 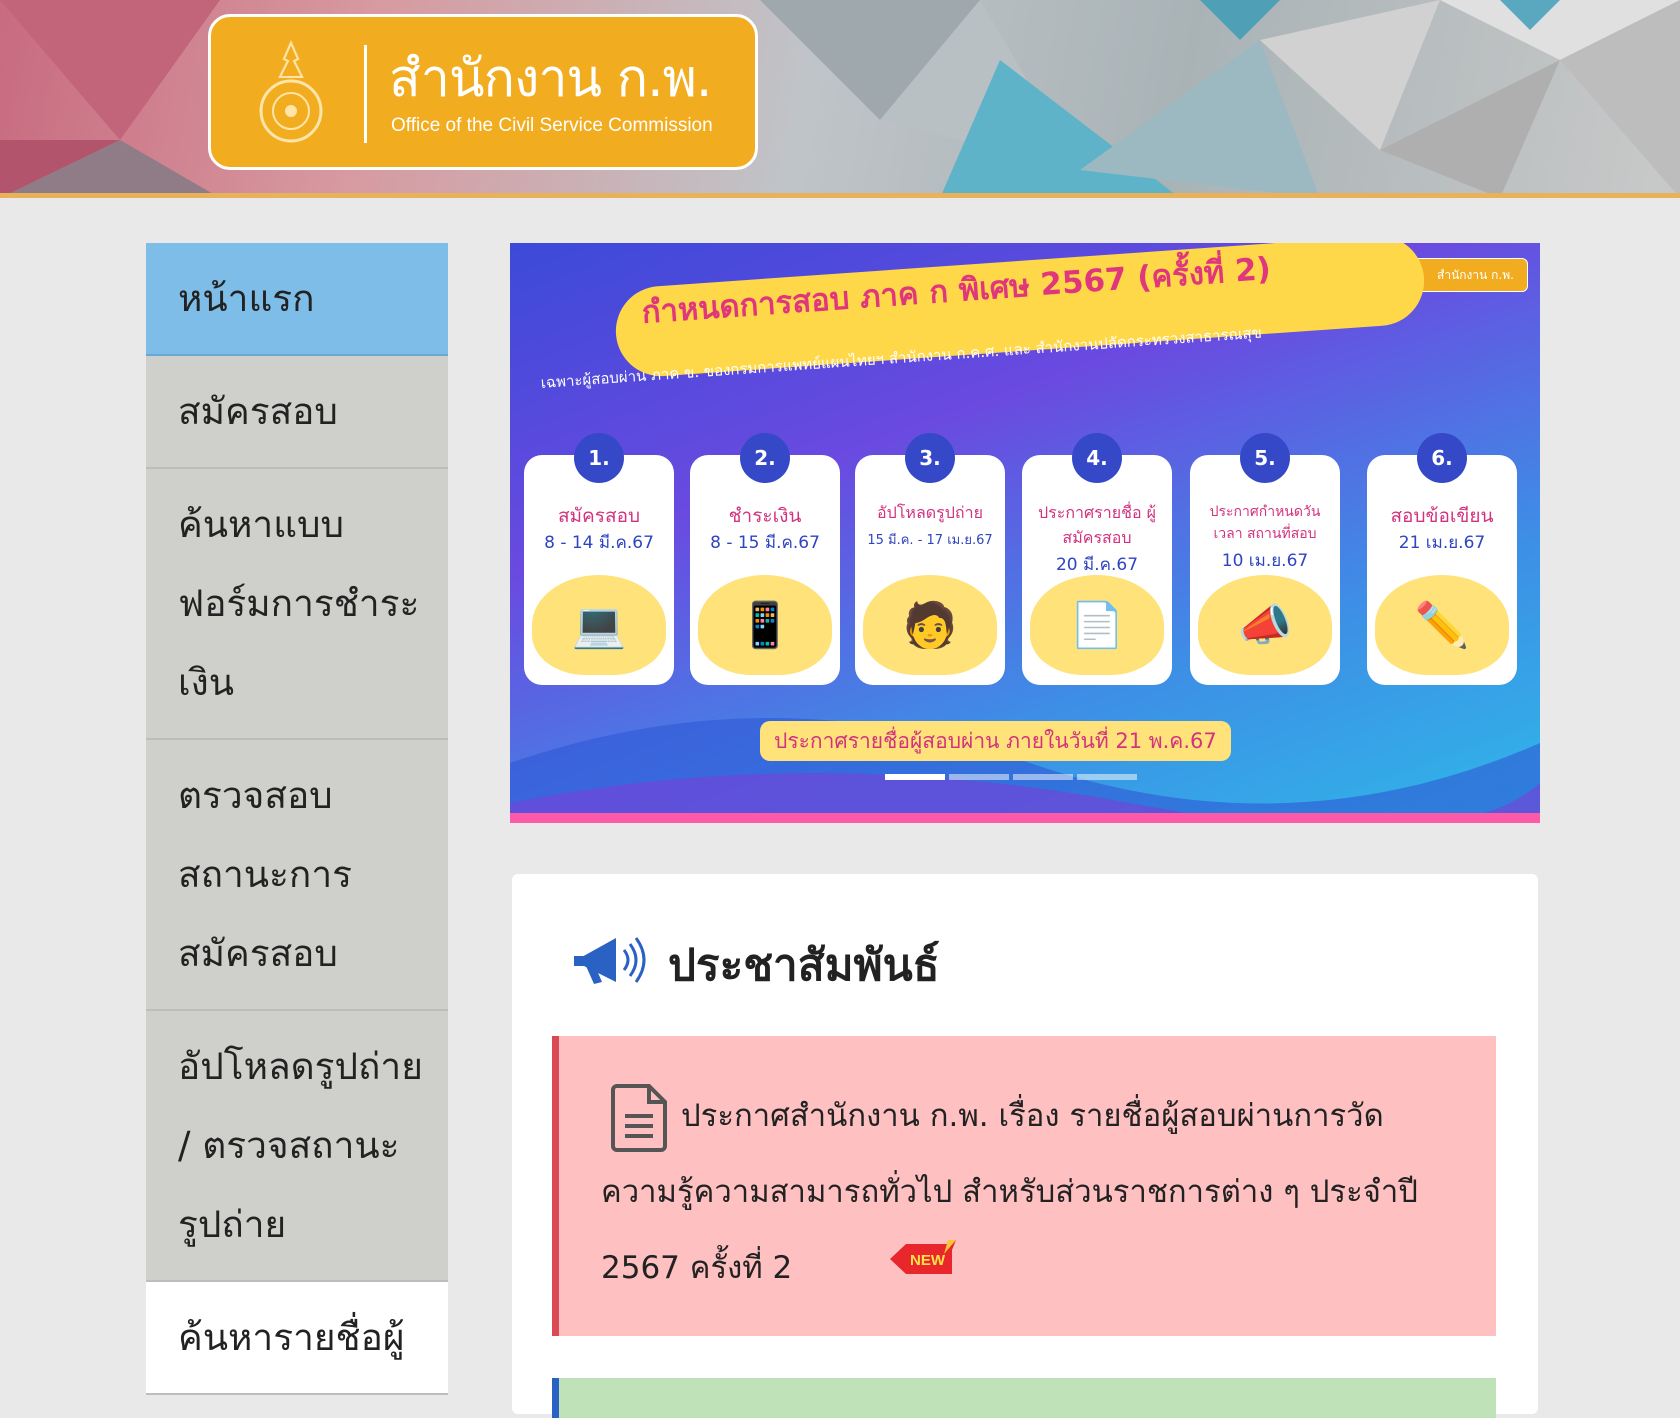 I want to click on banner-step: 2. ชำระเงิน 8 - 15 มี.ค.67 📱, so click(x=765, y=559).